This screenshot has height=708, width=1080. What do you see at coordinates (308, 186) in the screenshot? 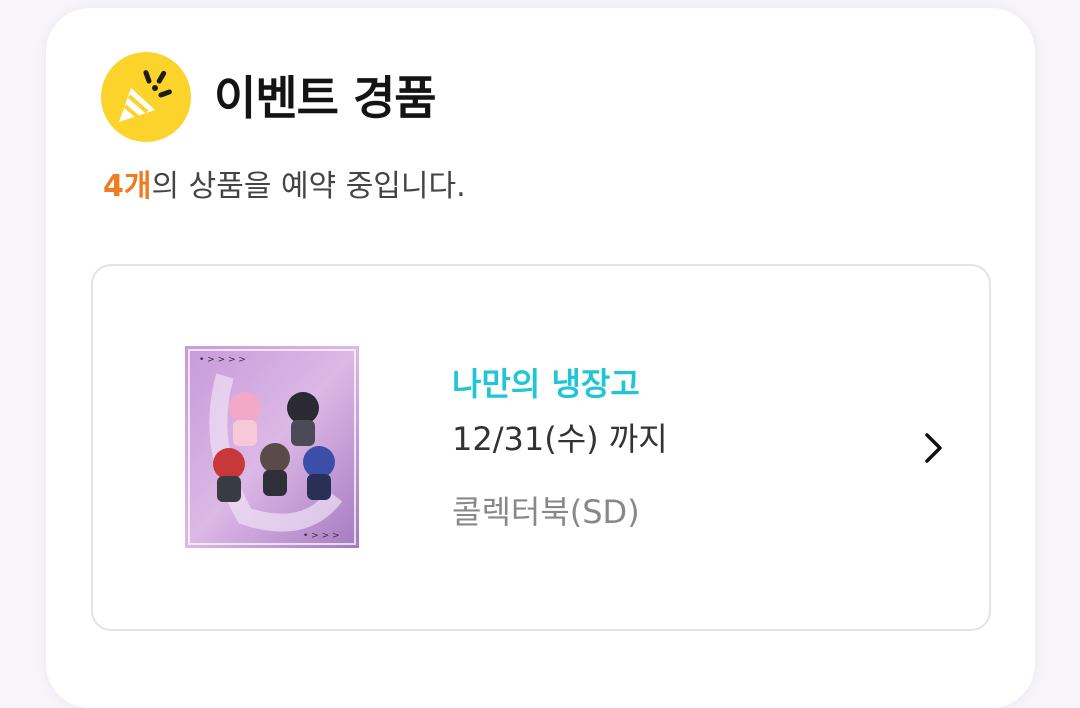
I see `reservation-summary-text: 의 상품을 예약 중입니다.` at bounding box center [308, 186].